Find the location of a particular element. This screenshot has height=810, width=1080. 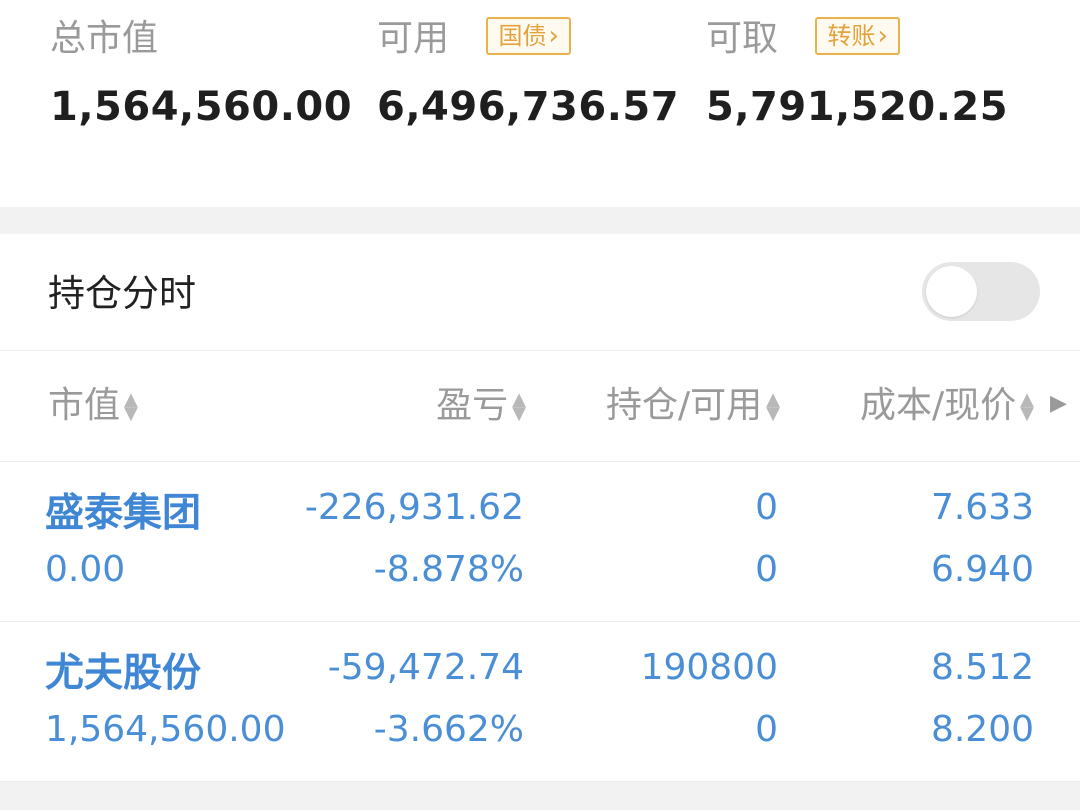

available-label: 可用 is located at coordinates (413, 38).